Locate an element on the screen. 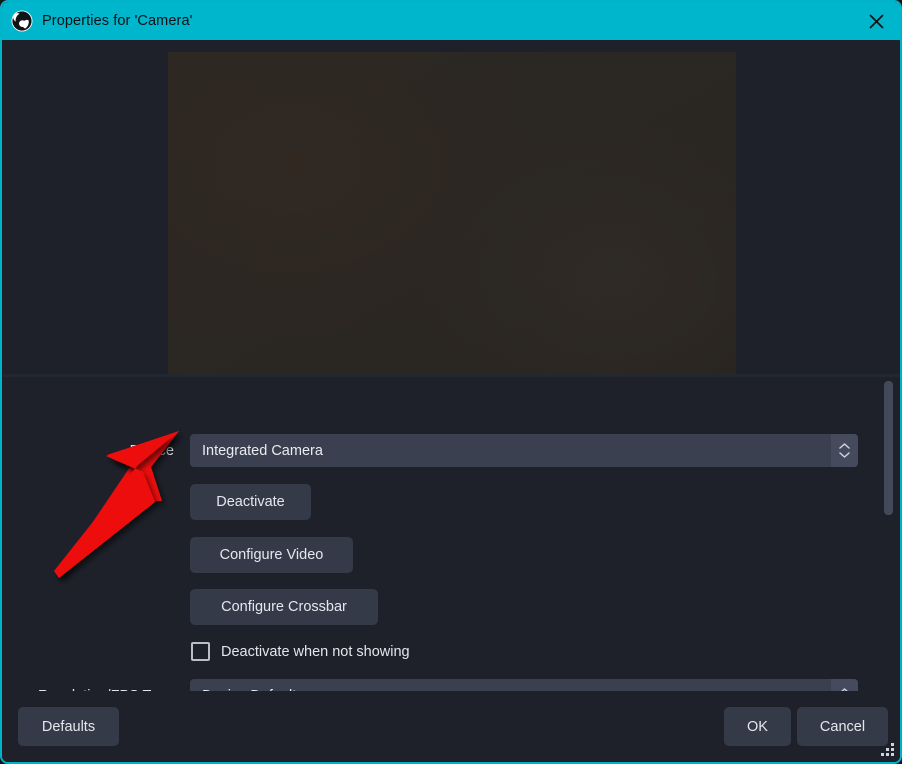  deactivate-button: Deactivate is located at coordinates (250, 502).